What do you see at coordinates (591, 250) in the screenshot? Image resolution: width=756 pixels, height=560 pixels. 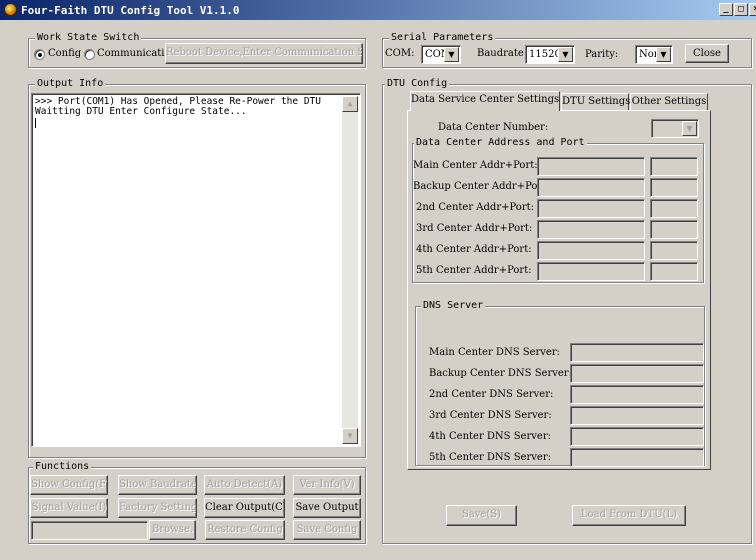 I see `4th-center-addr-input` at bounding box center [591, 250].